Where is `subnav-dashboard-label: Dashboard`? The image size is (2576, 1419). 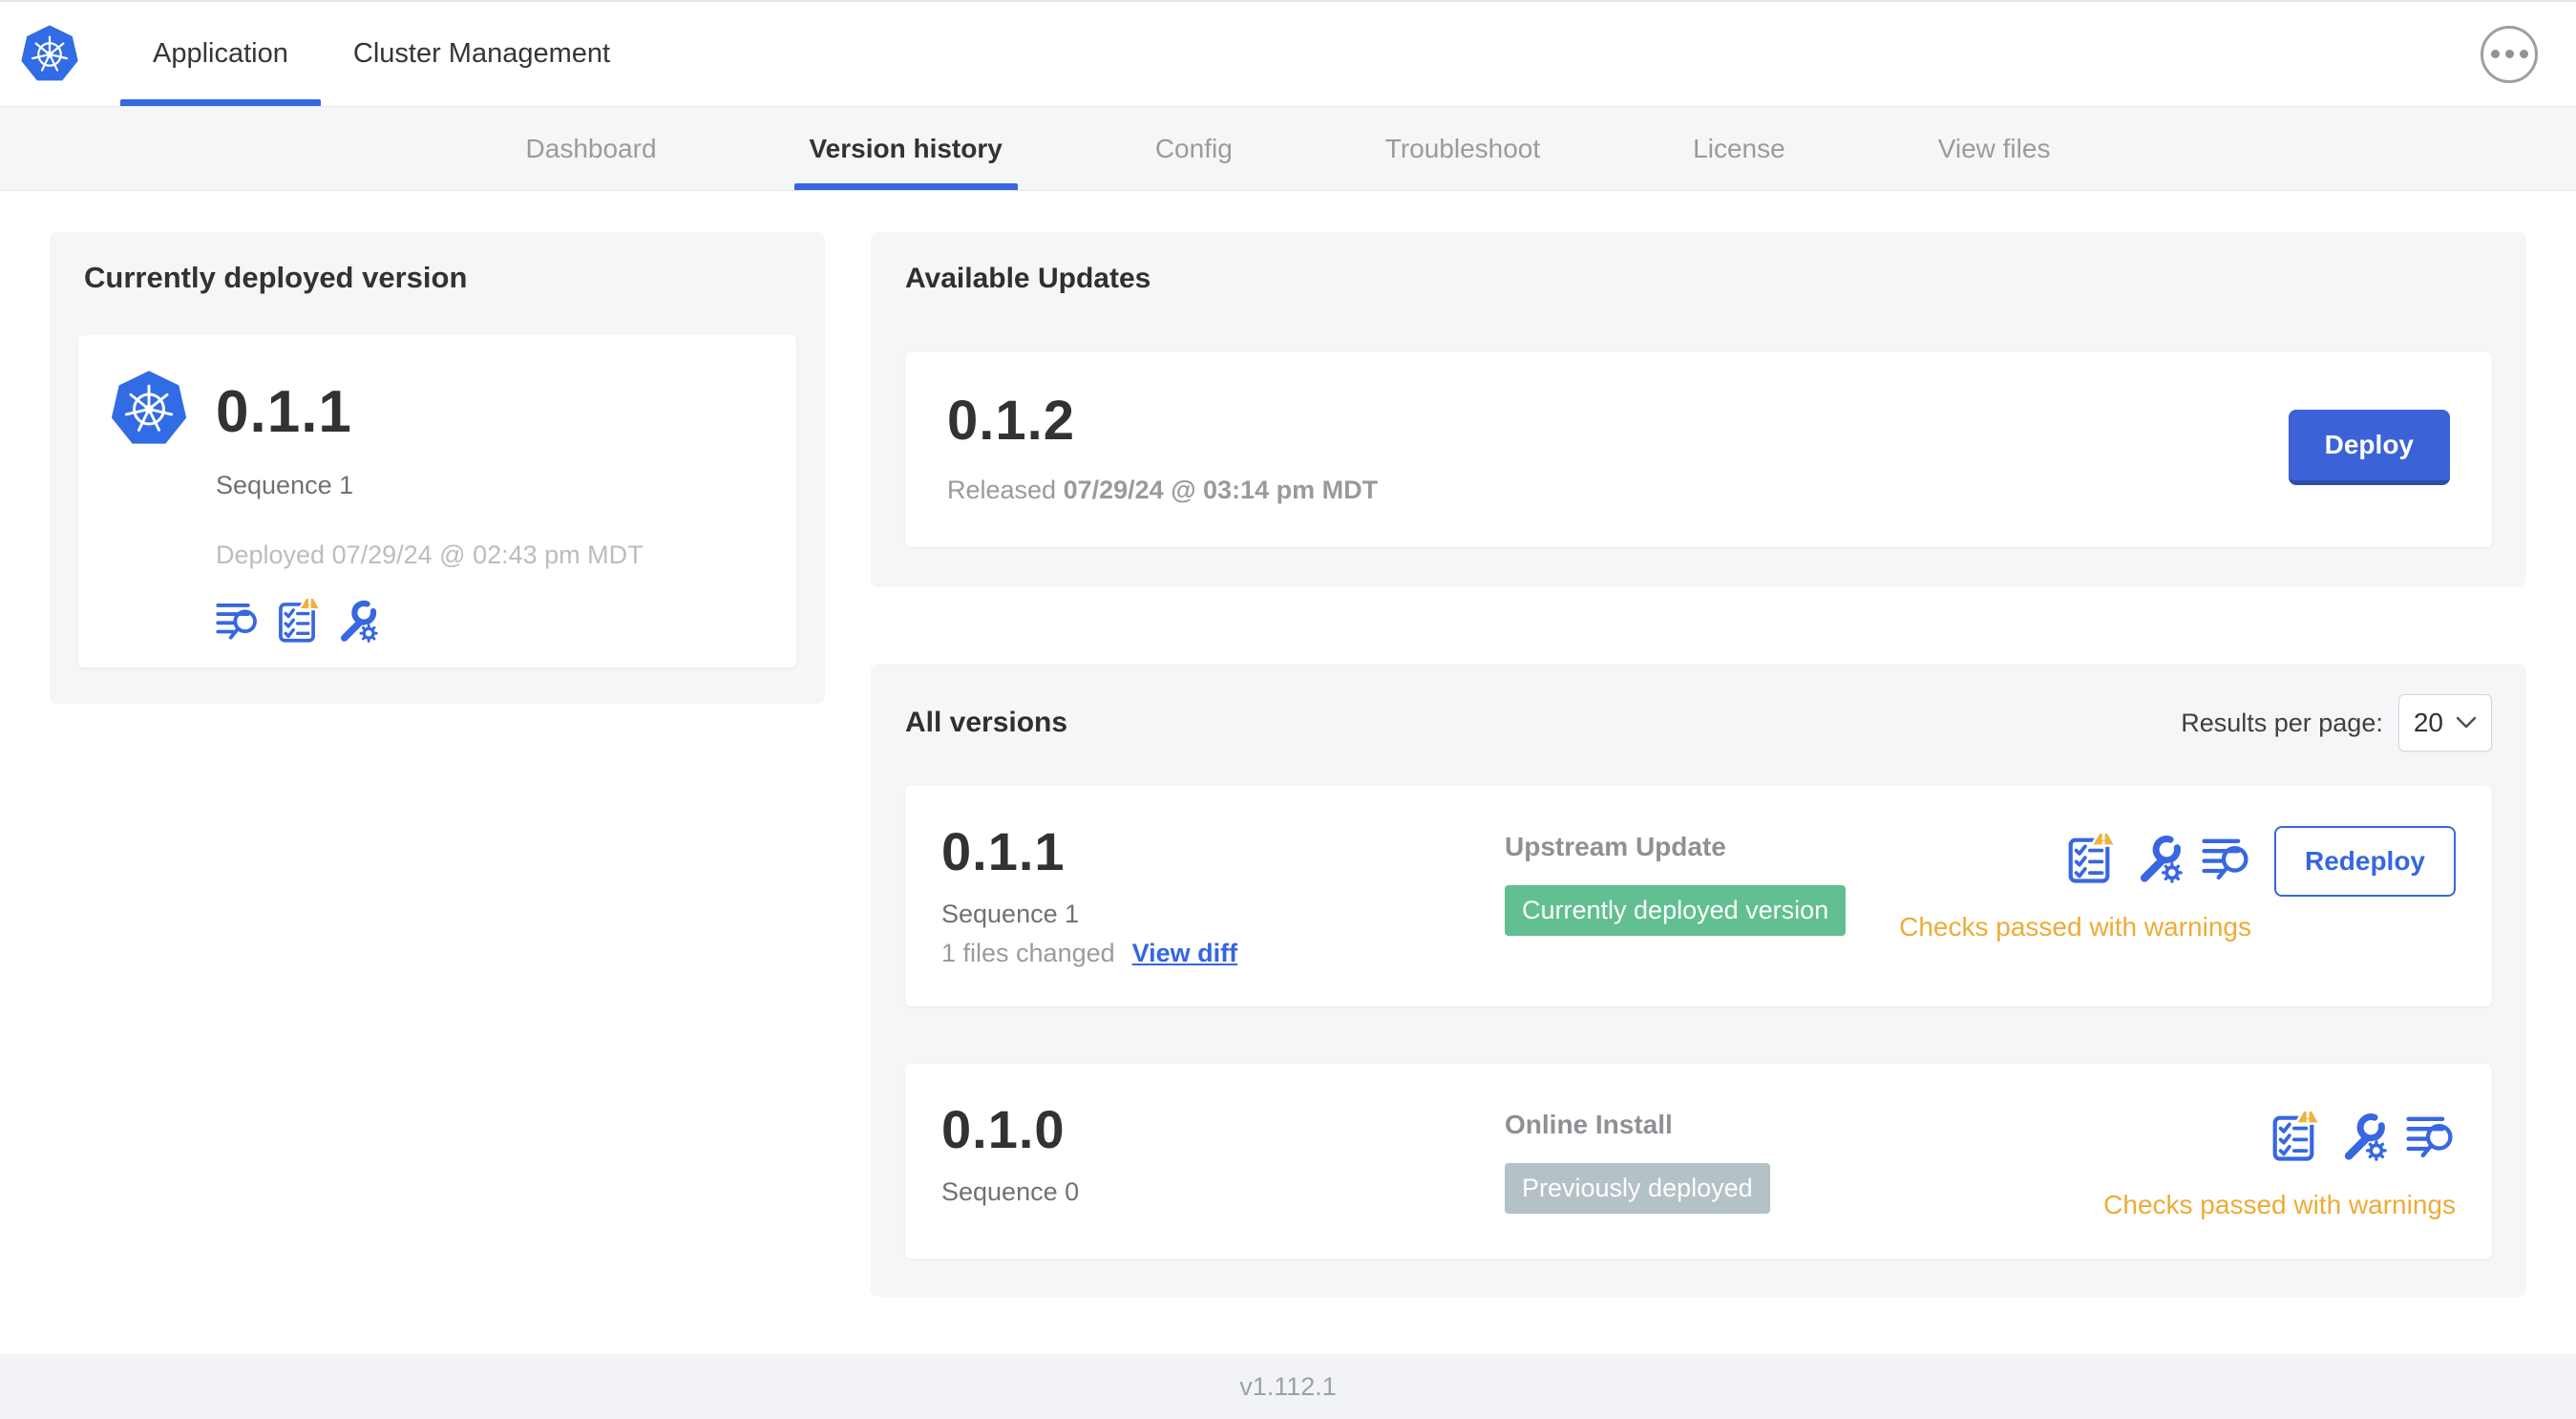 subnav-dashboard-label: Dashboard is located at coordinates (591, 148).